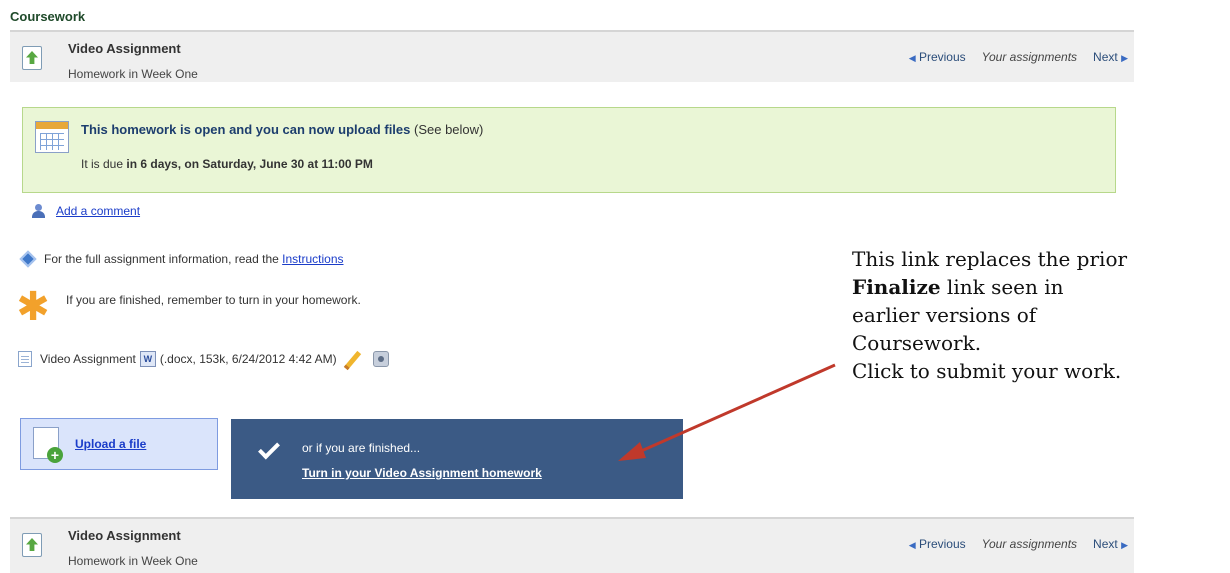 The image size is (1230, 573). What do you see at coordinates (98, 211) in the screenshot?
I see `add-comment-link: Add a comment` at bounding box center [98, 211].